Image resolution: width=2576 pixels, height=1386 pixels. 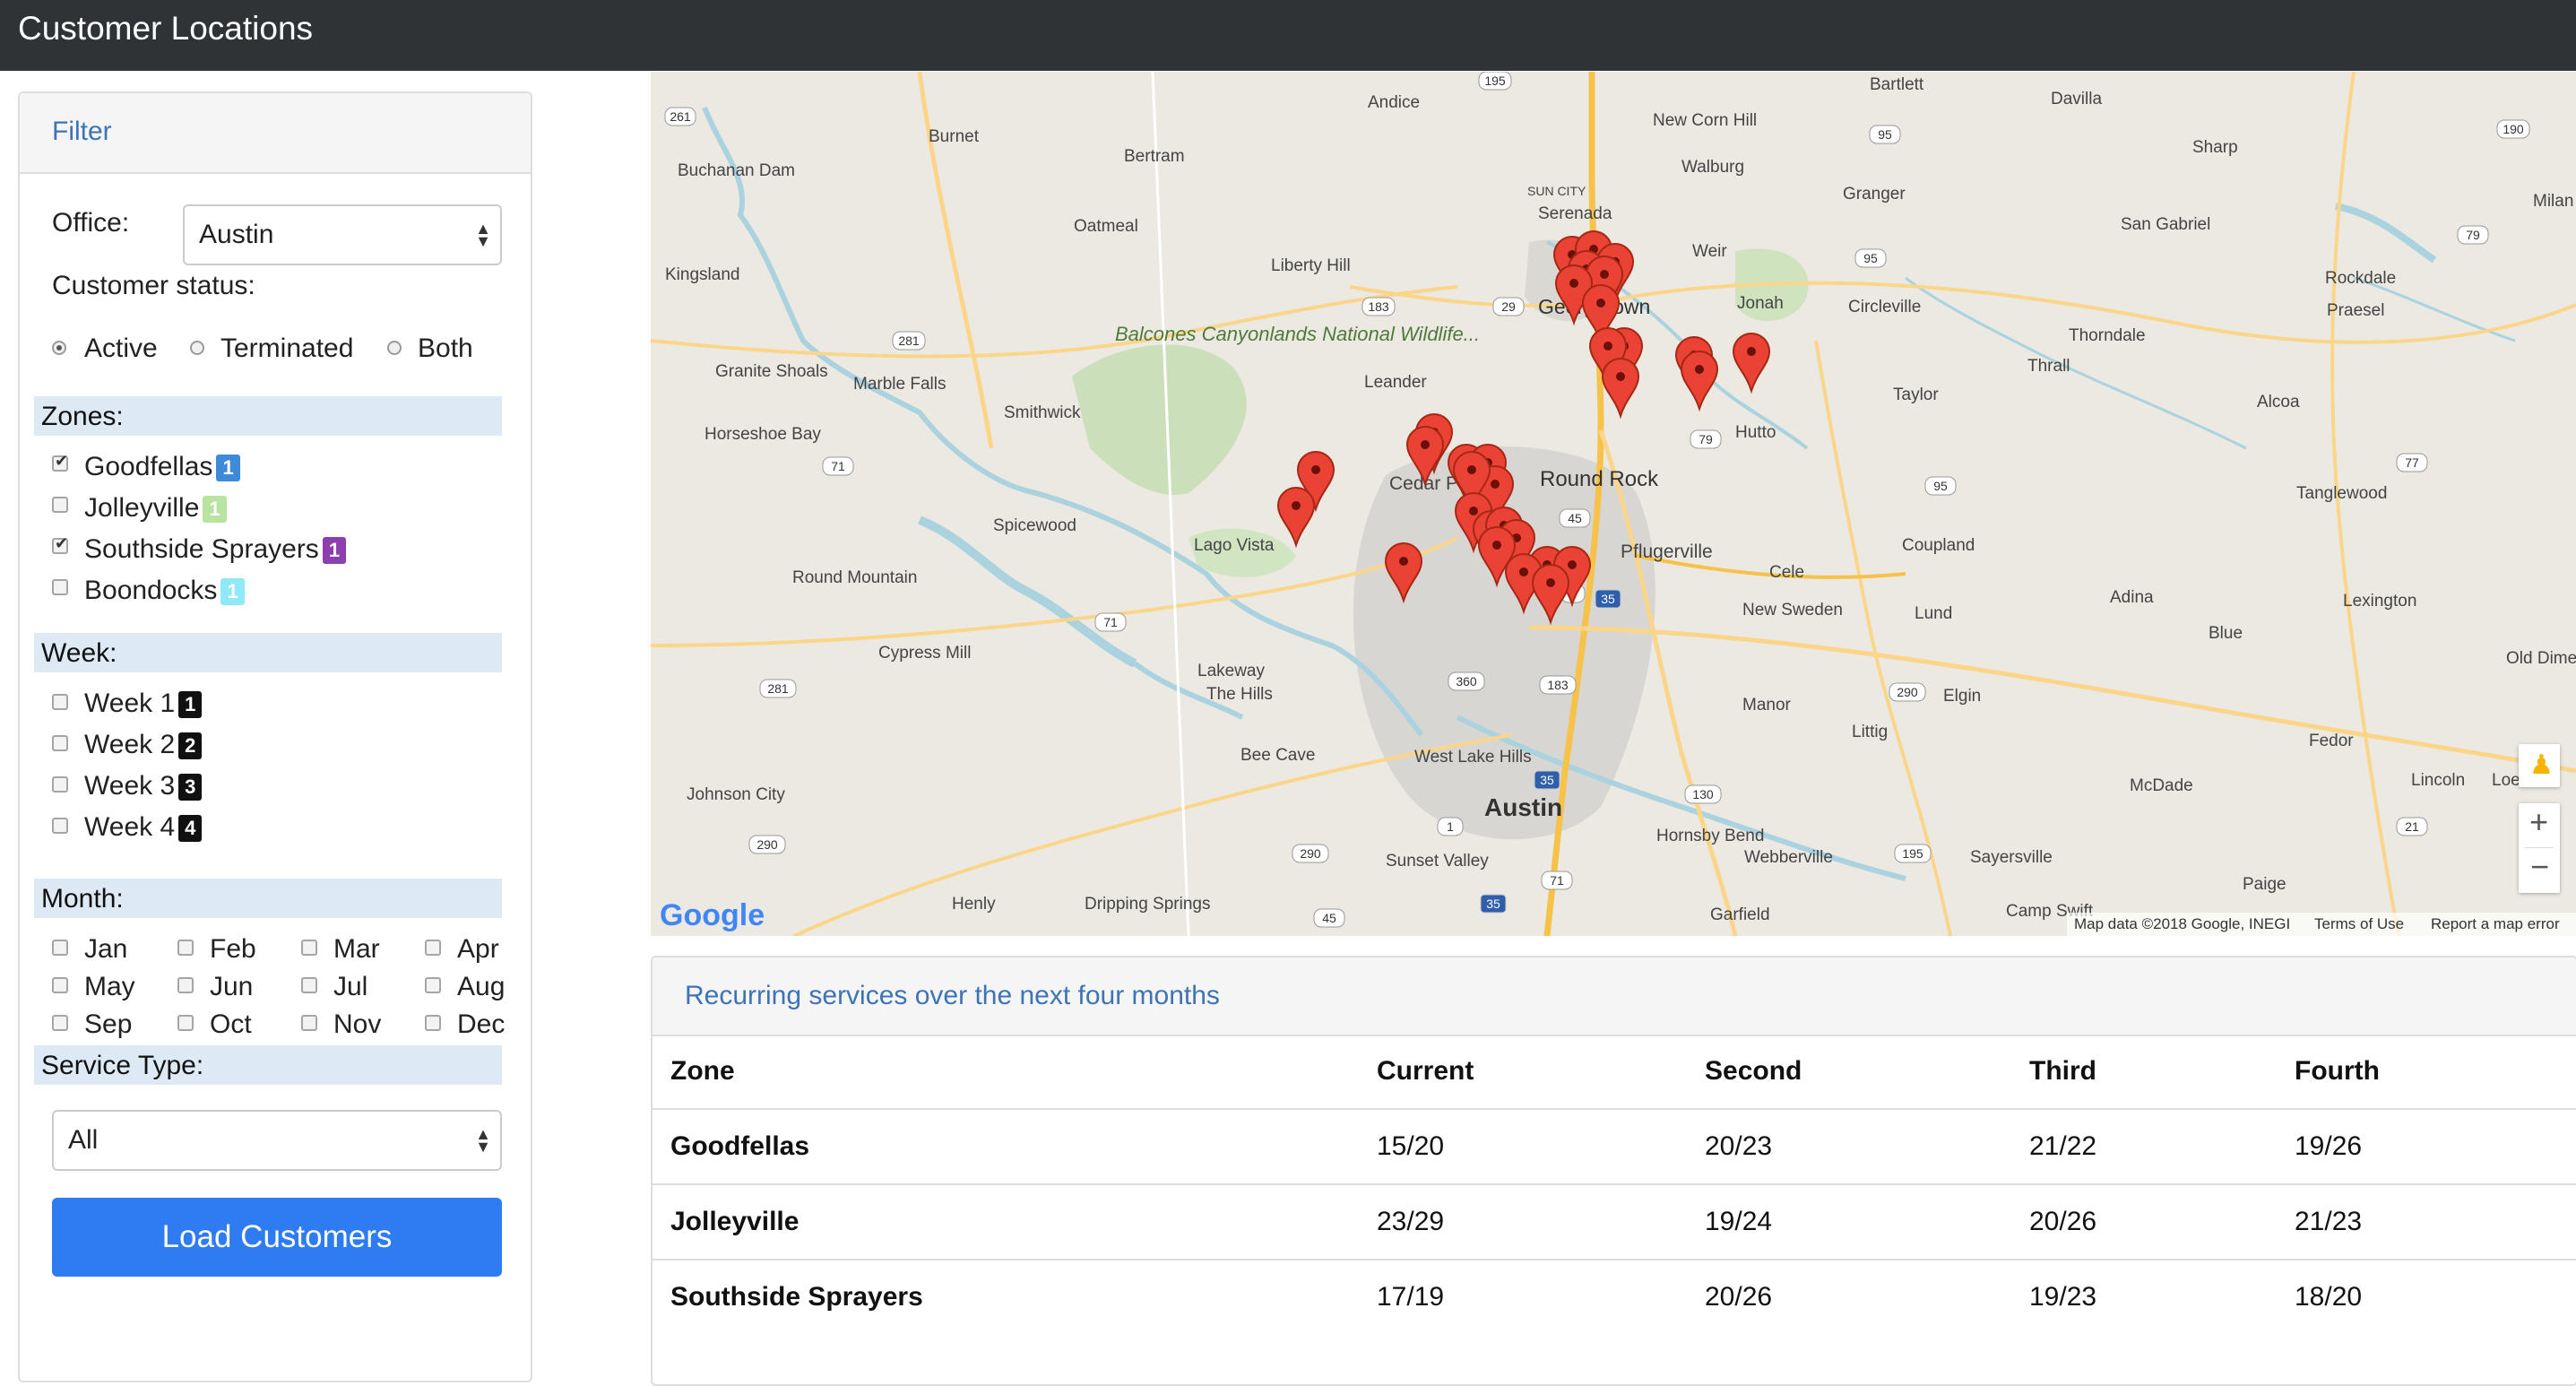 I want to click on map-label: Pflugerville, so click(x=1667, y=551).